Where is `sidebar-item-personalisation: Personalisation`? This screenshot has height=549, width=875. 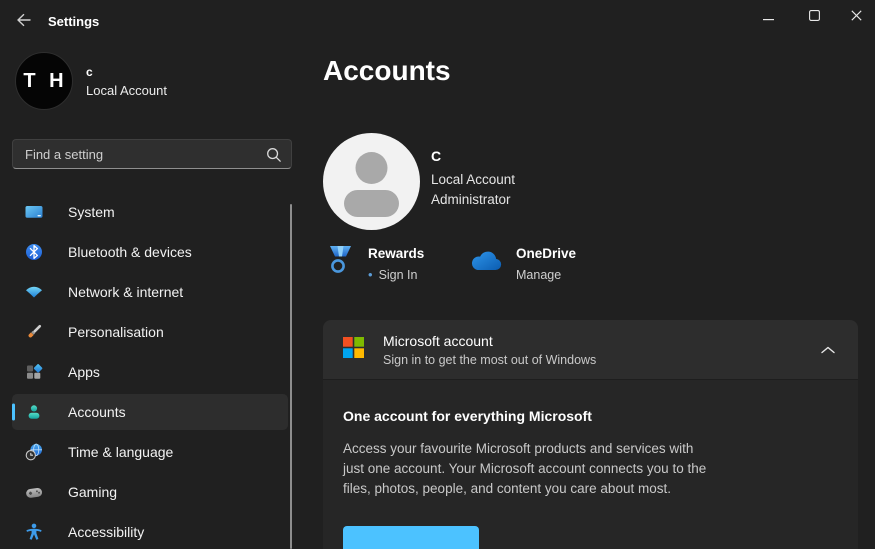
sidebar-item-personalisation: Personalisation is located at coordinates (150, 332).